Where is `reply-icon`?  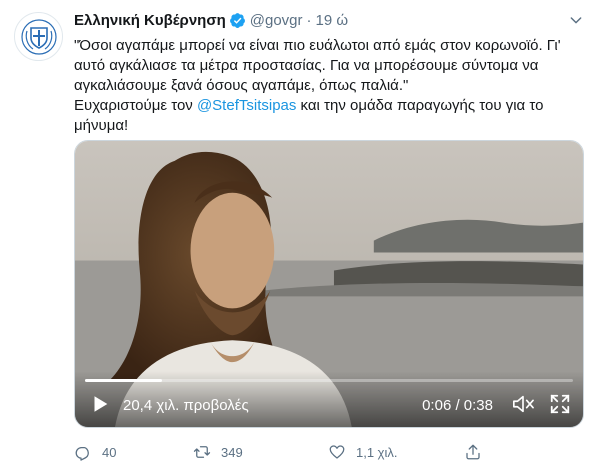 reply-icon is located at coordinates (82, 454).